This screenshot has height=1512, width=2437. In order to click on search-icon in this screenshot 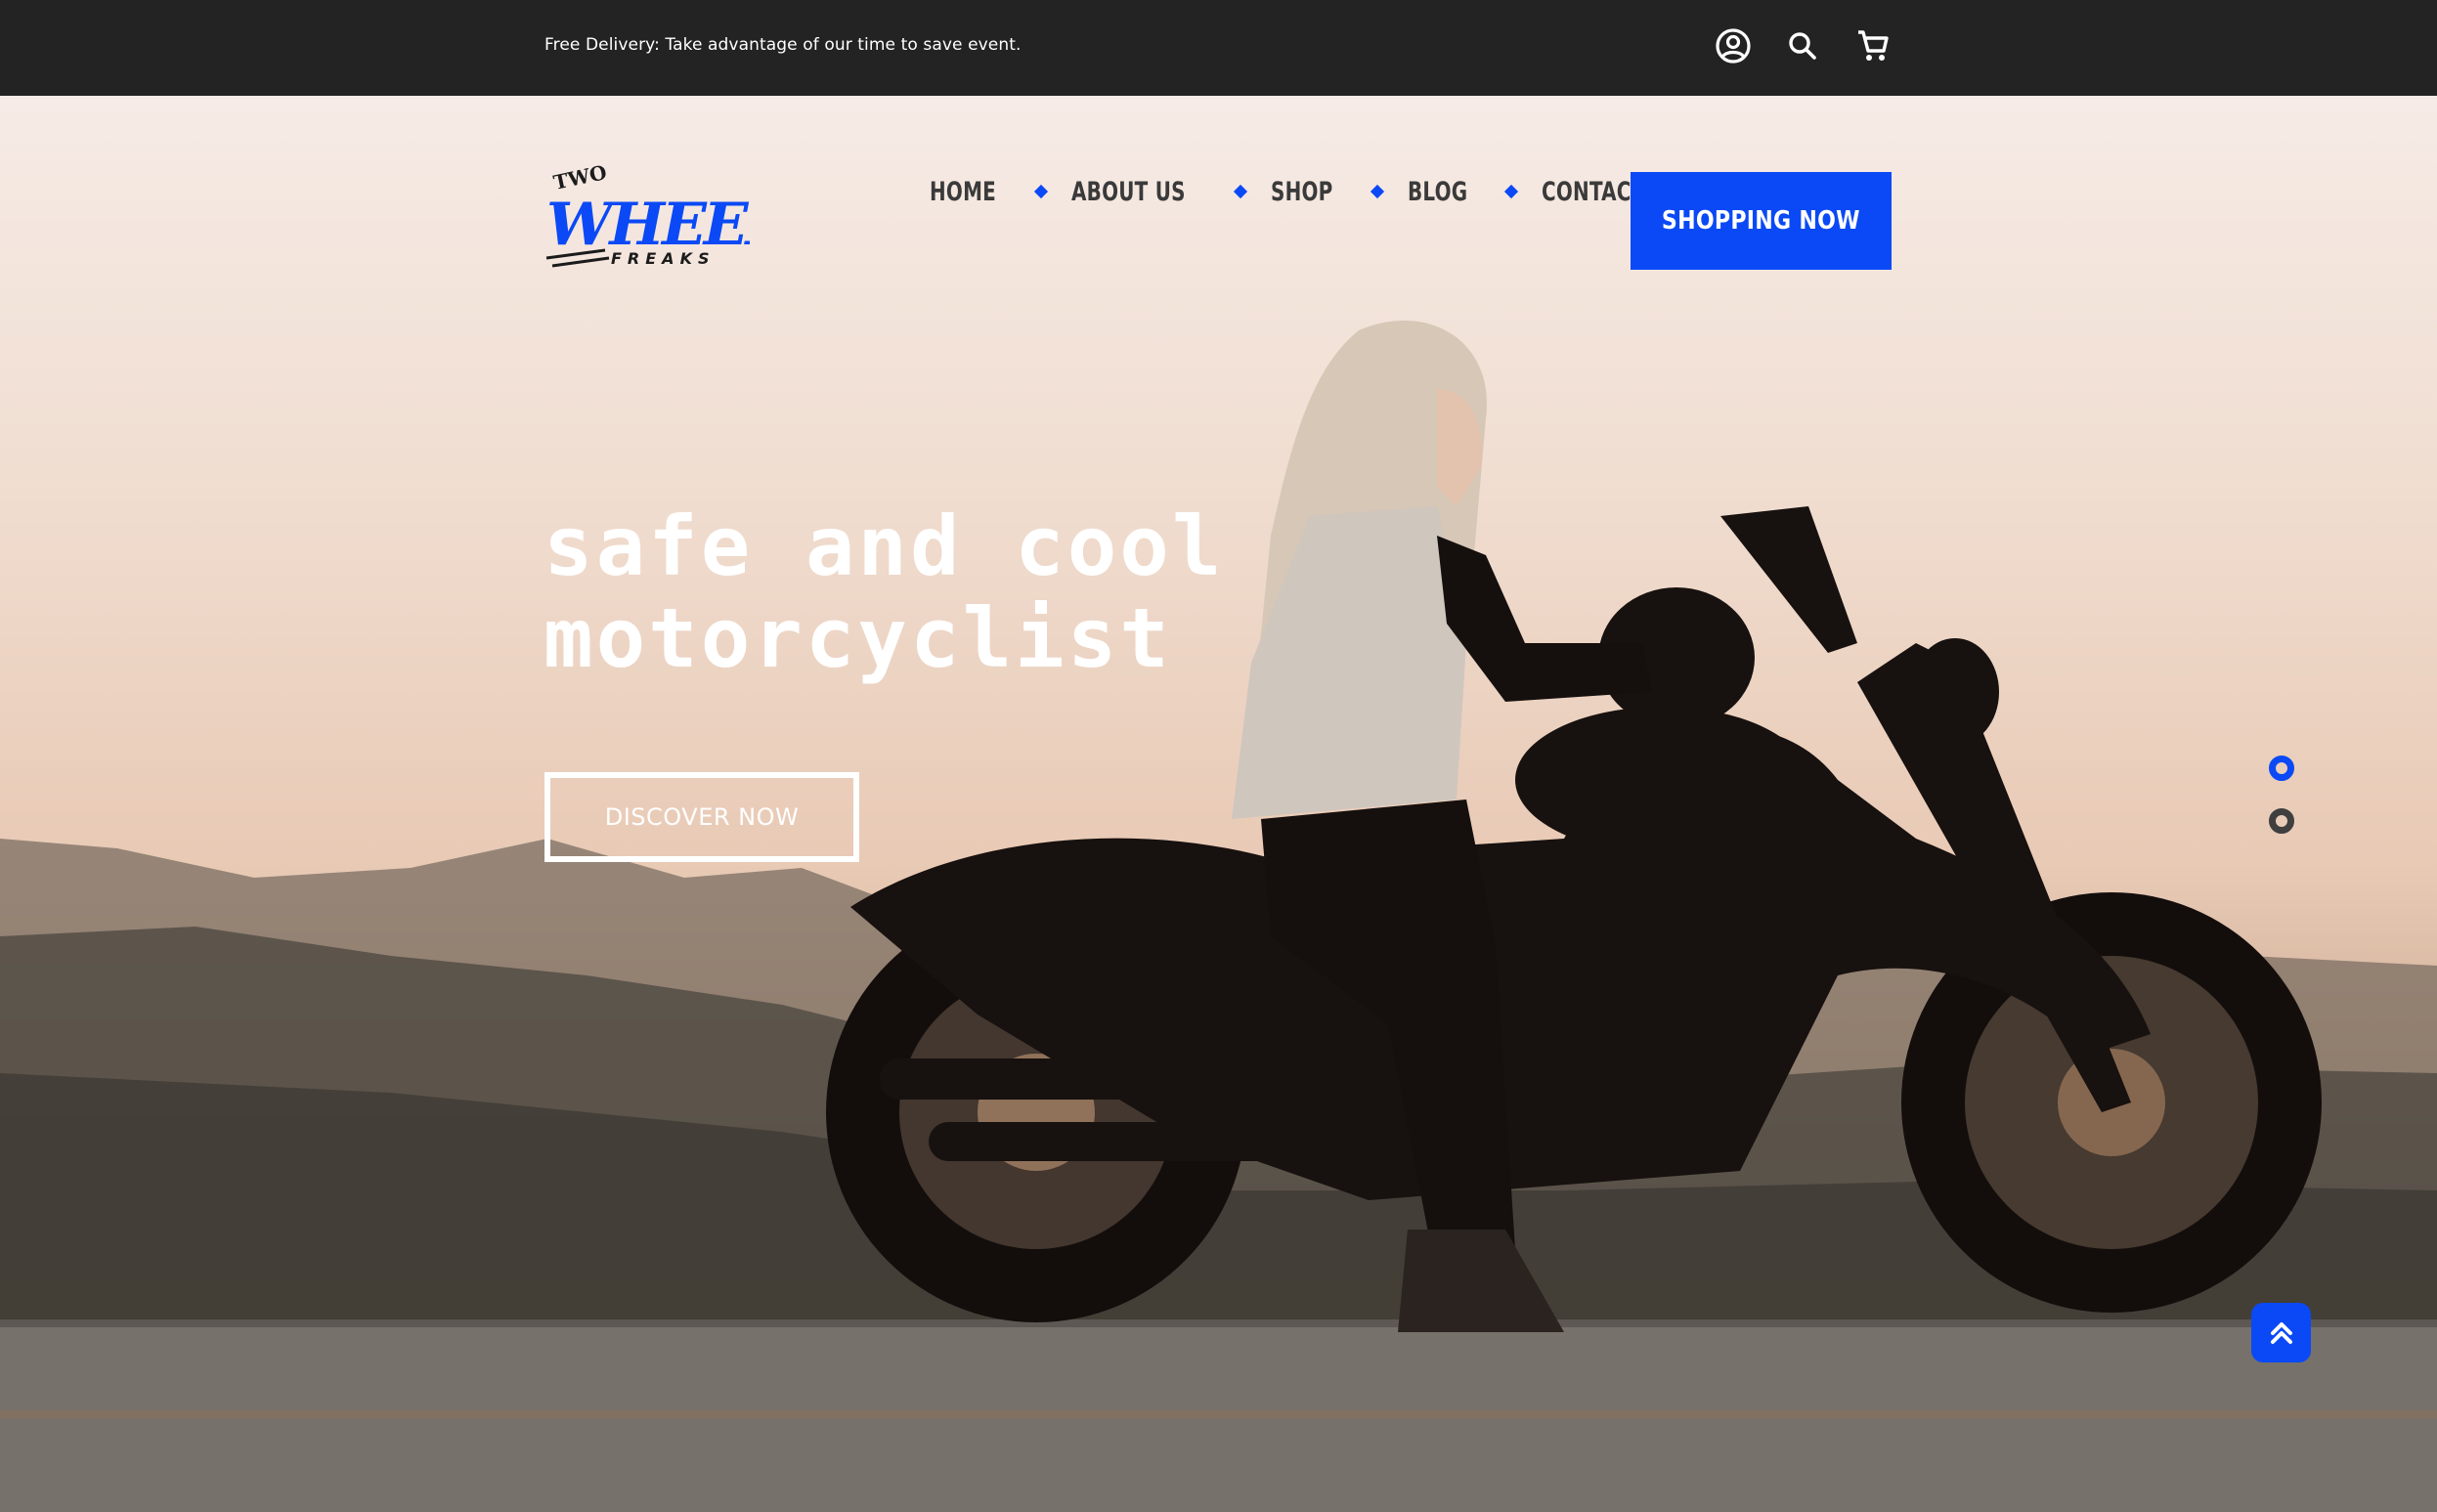, I will do `click(1802, 45)`.